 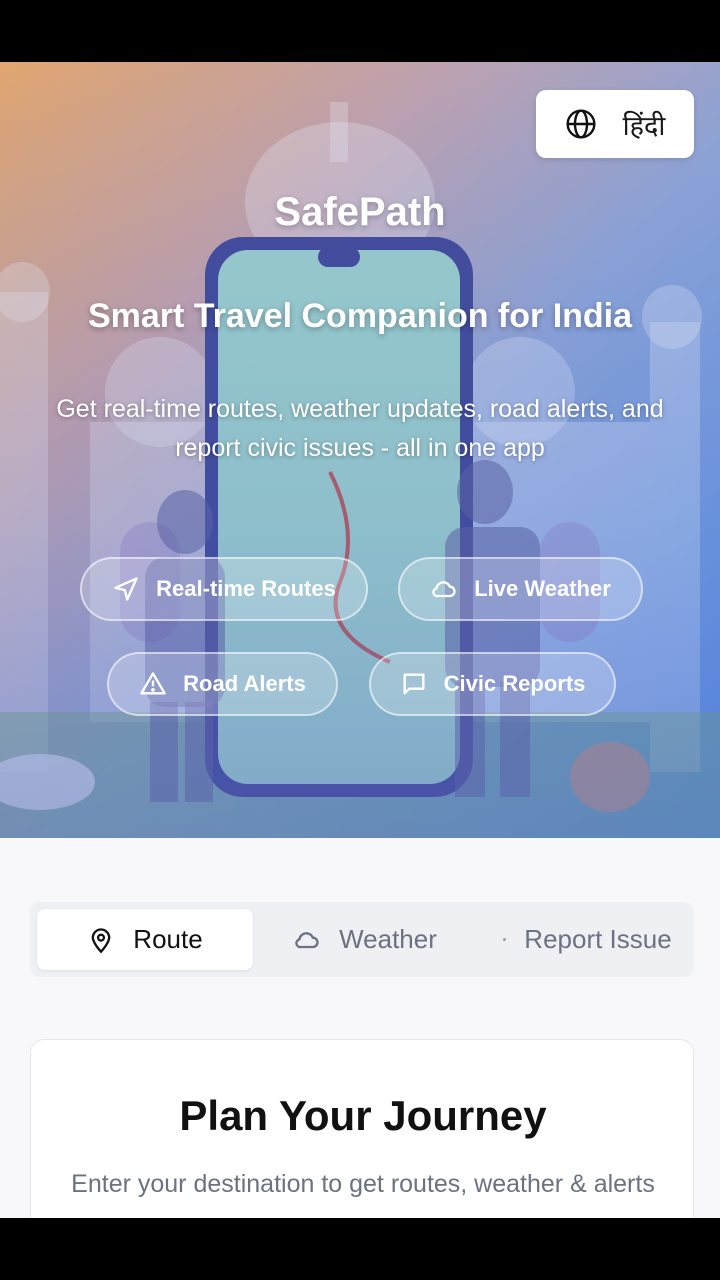 I want to click on feature-chip-civic: Civic Reports, so click(x=492, y=684).